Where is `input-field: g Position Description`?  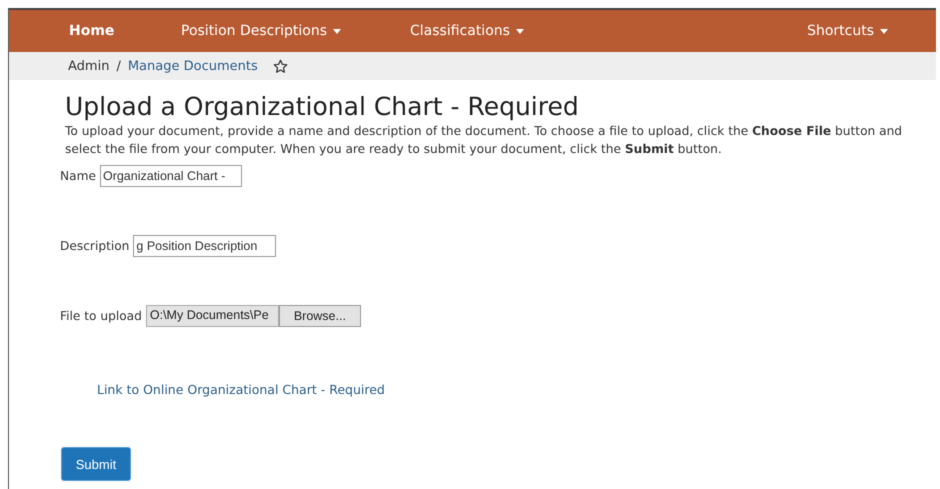 input-field: g Position Description is located at coordinates (204, 246).